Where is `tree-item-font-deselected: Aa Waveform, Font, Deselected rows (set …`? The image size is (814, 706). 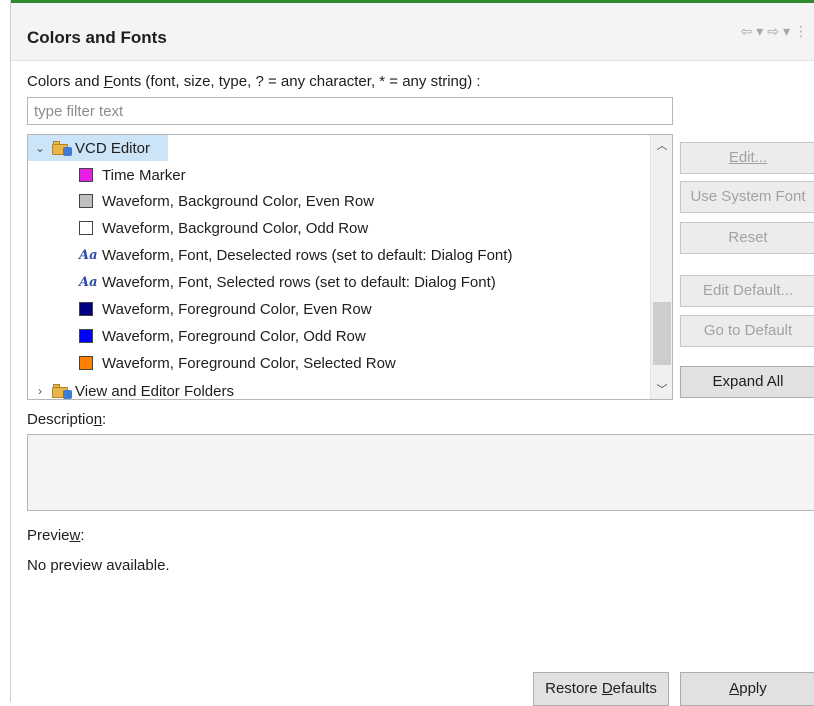
tree-item-font-deselected: Aa Waveform, Font, Deselected rows (set … is located at coordinates (295, 255).